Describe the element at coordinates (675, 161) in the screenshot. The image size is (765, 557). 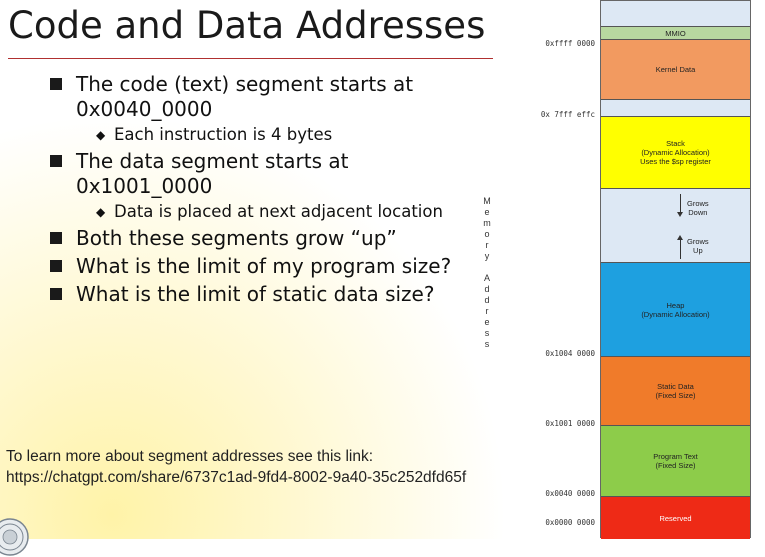
I see `stack-register: Uses the $sp register` at that location.